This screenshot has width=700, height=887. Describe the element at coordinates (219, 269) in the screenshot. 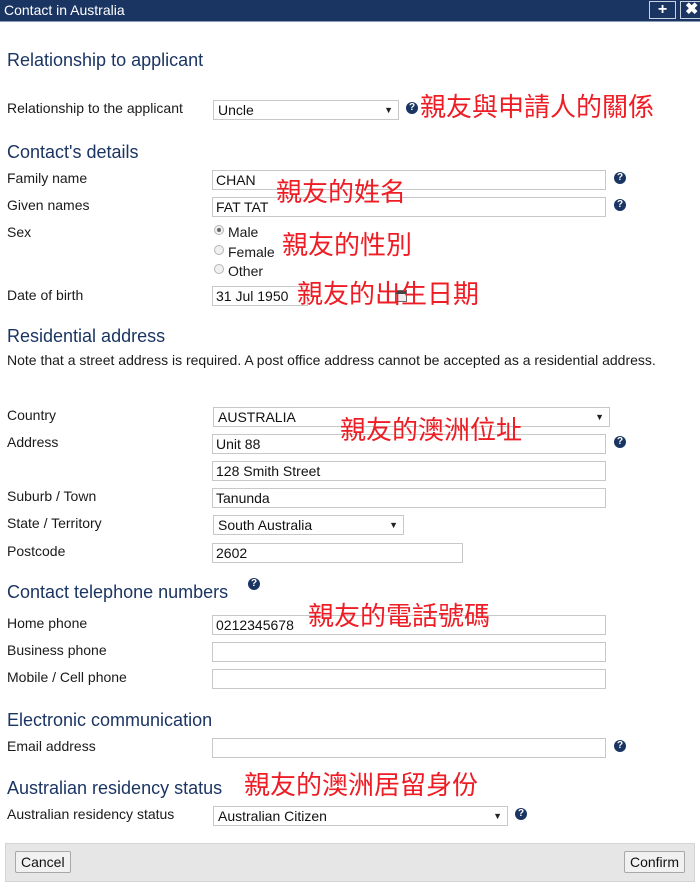

I see `radio-other` at that location.